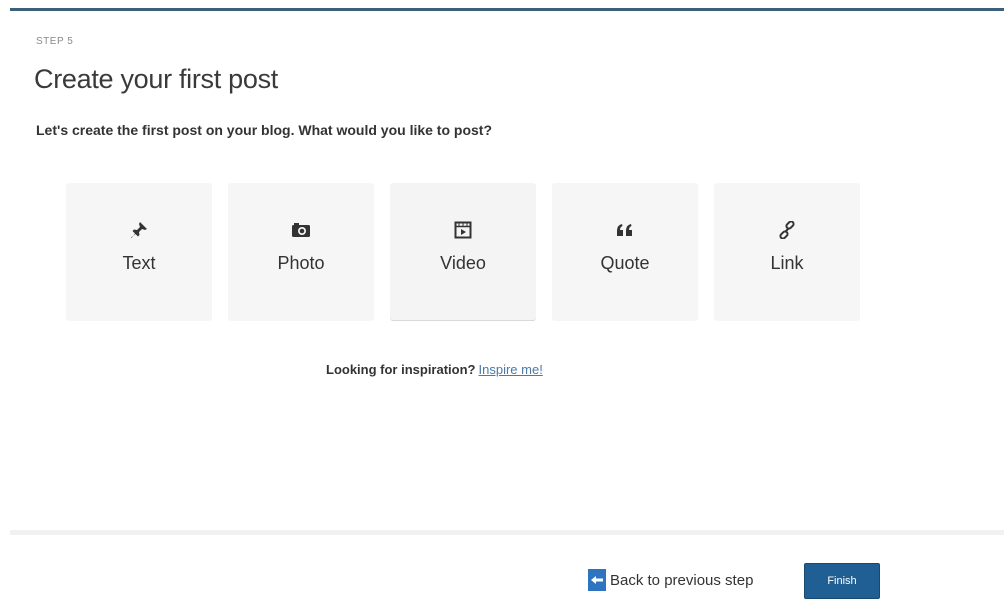 The width and height of the screenshot is (1004, 613). Describe the element at coordinates (463, 263) in the screenshot. I see `option-label: Video` at that location.